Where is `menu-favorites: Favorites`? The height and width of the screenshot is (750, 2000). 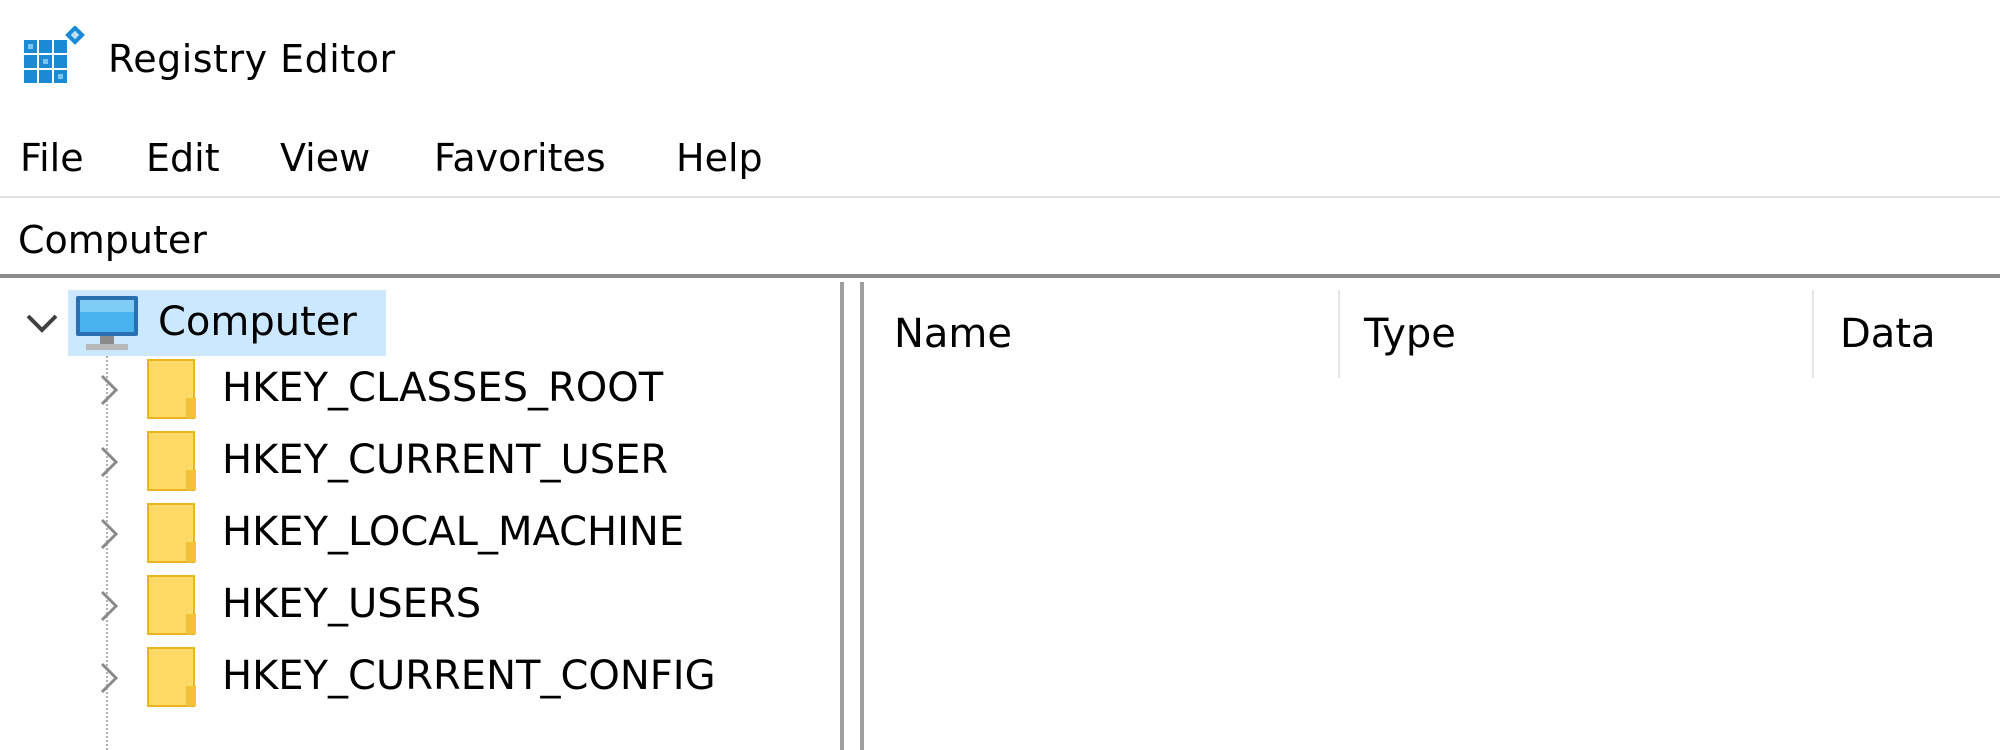
menu-favorites: Favorites is located at coordinates (520, 158).